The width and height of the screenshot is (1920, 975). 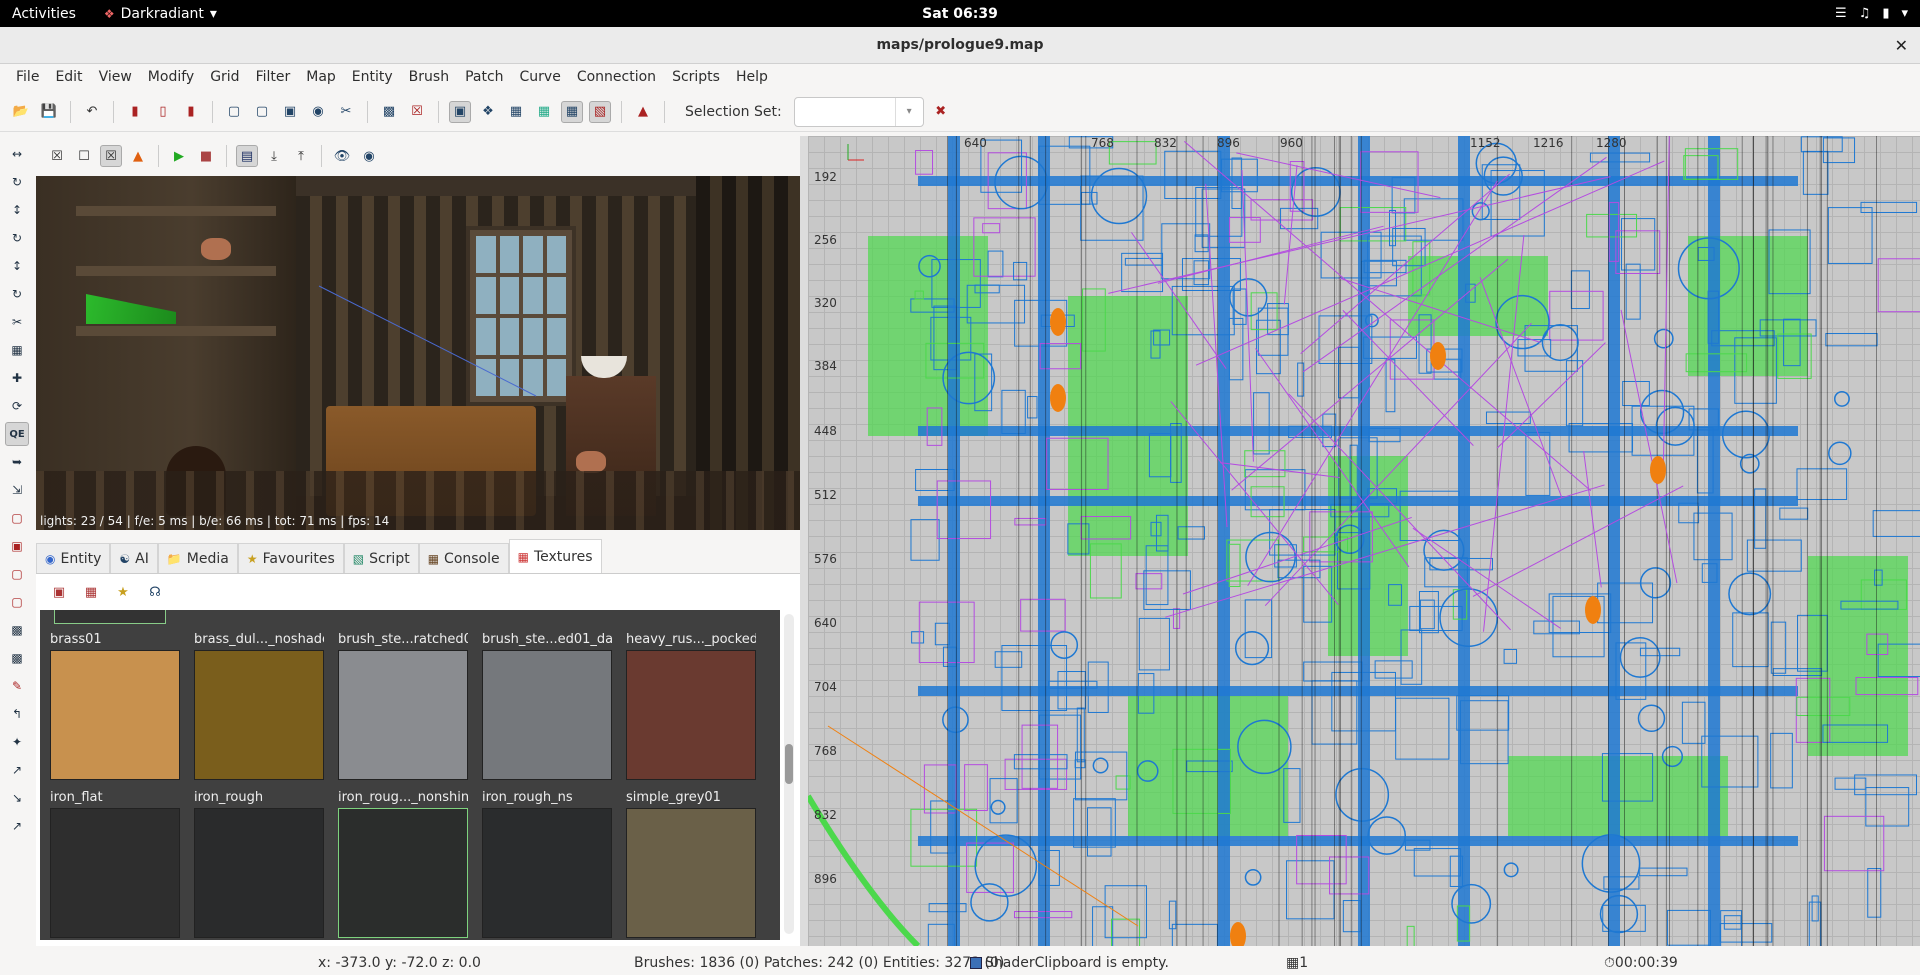 I want to click on region-icon: ▧, so click(x=600, y=111).